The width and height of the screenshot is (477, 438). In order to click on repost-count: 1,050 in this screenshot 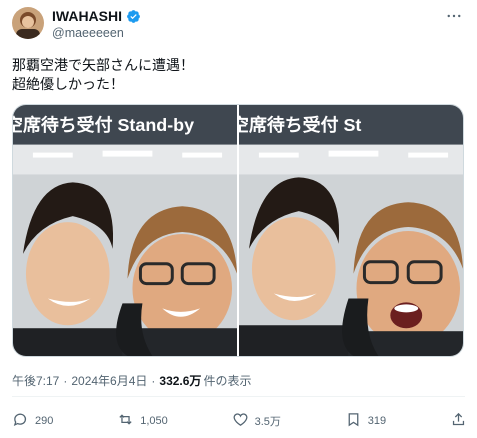, I will do `click(154, 421)`.